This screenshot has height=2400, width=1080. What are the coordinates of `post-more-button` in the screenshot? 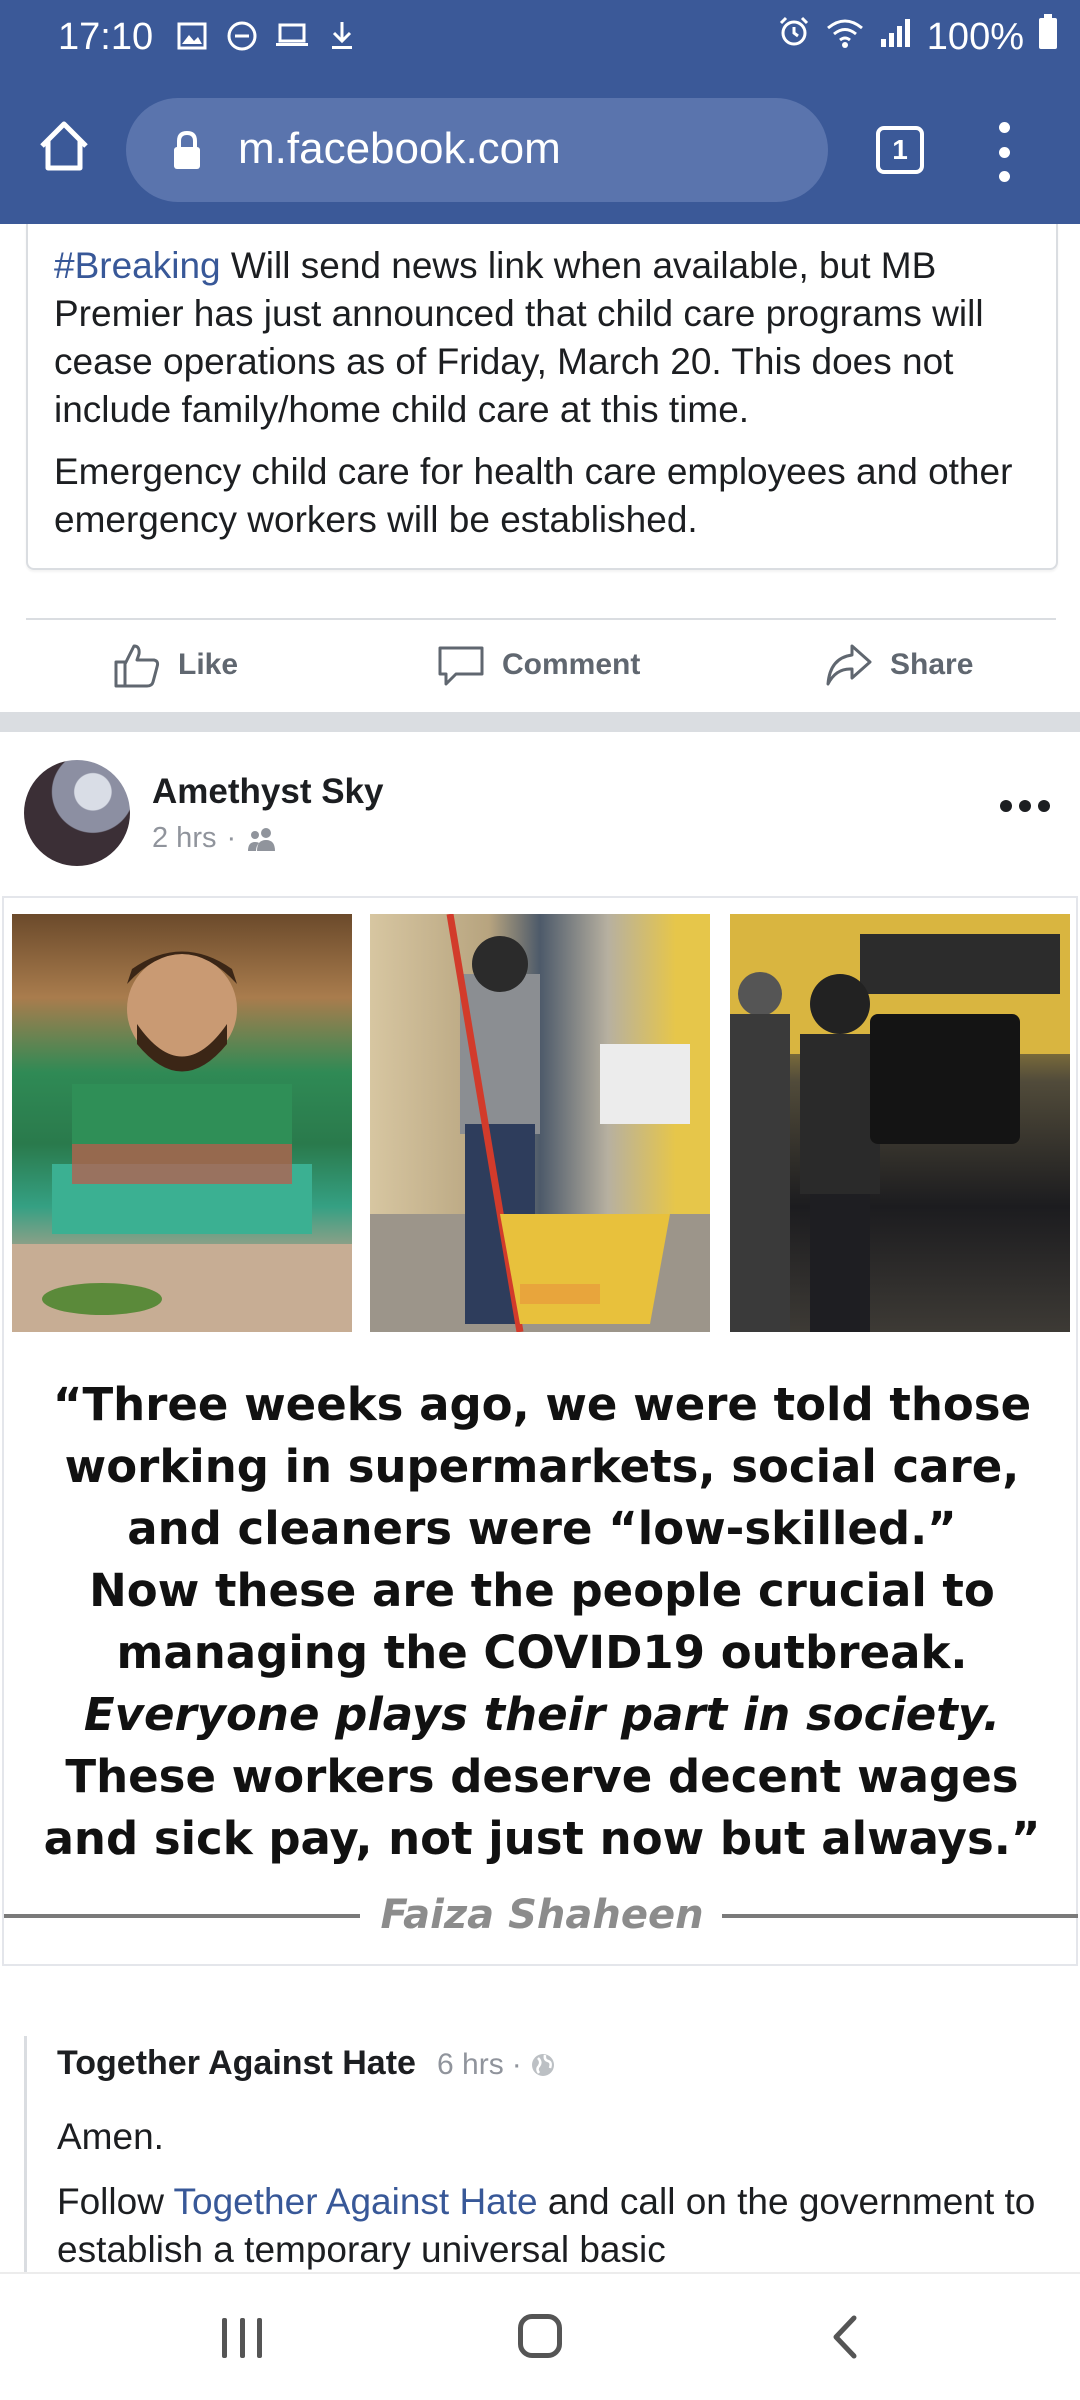 It's located at (1025, 807).